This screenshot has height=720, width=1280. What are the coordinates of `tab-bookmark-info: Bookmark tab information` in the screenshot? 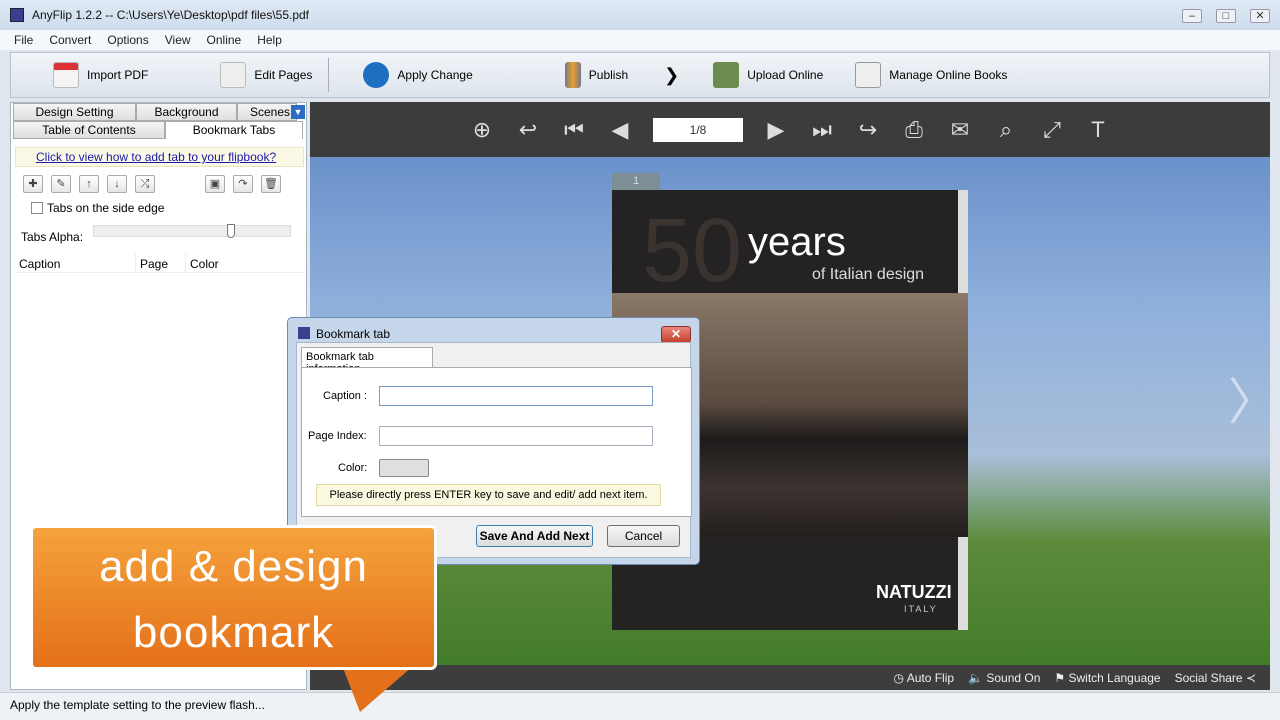 It's located at (367, 361).